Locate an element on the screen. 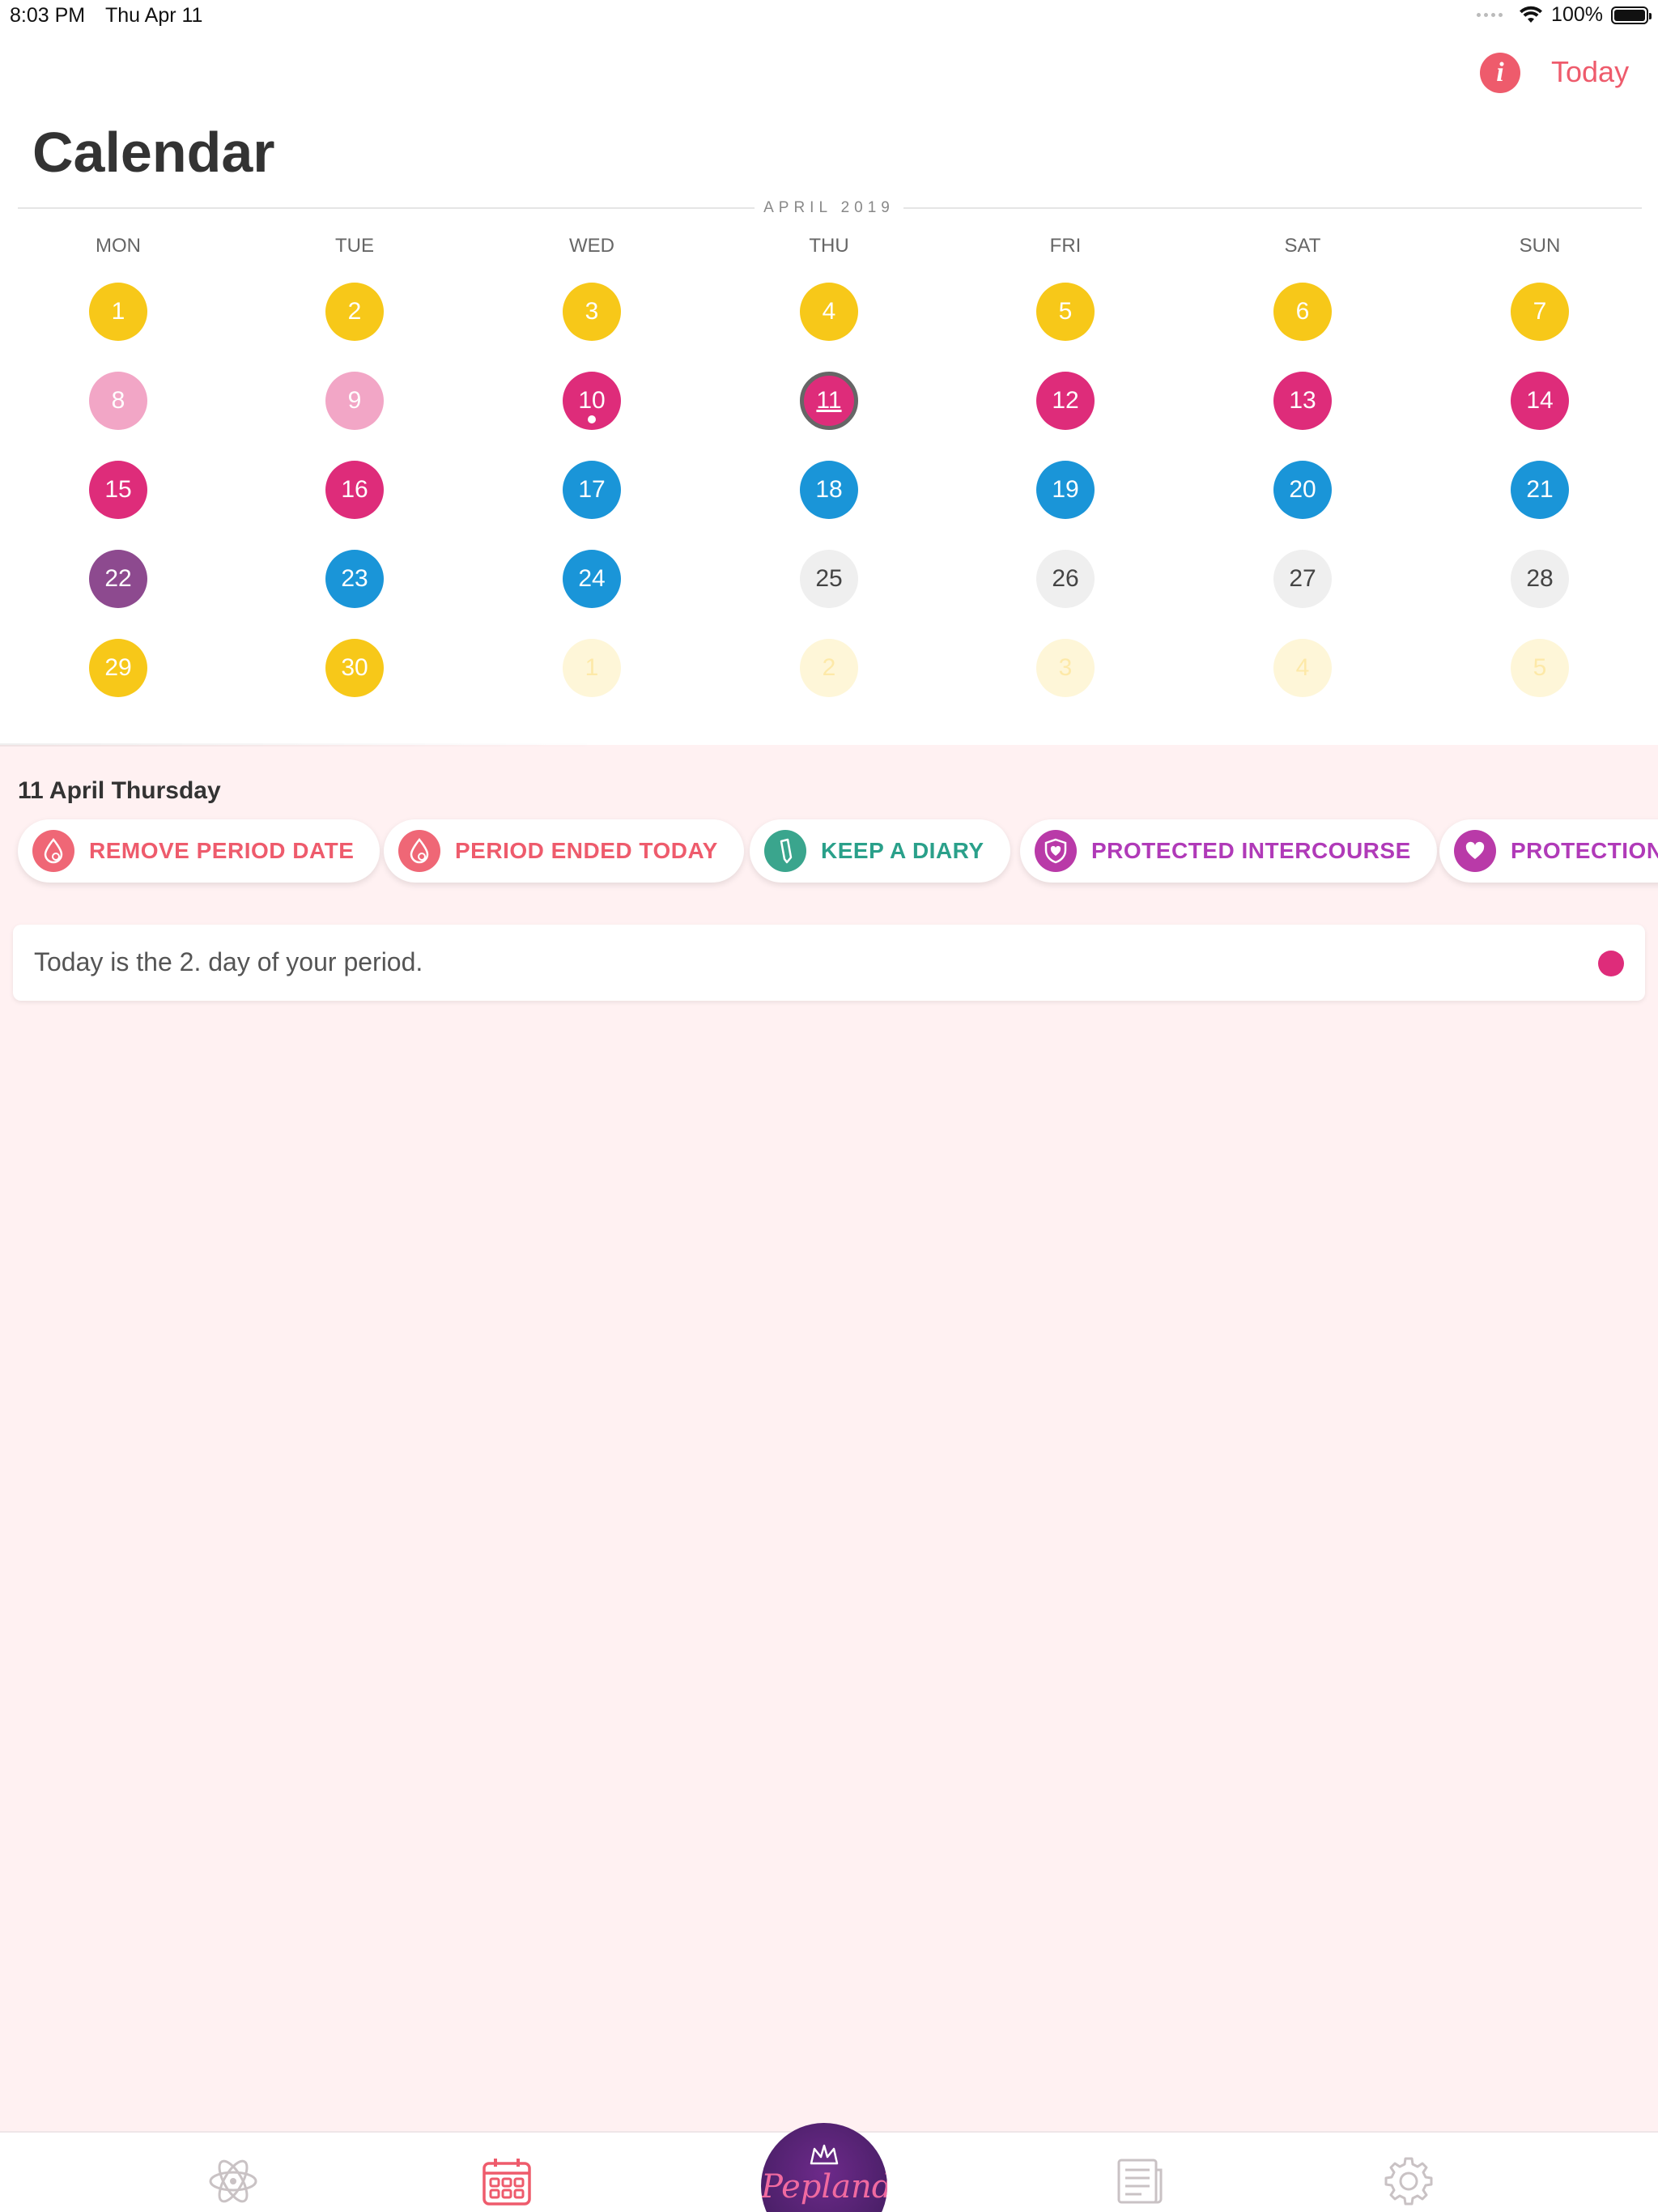  day-cell: 25 is located at coordinates (829, 579).